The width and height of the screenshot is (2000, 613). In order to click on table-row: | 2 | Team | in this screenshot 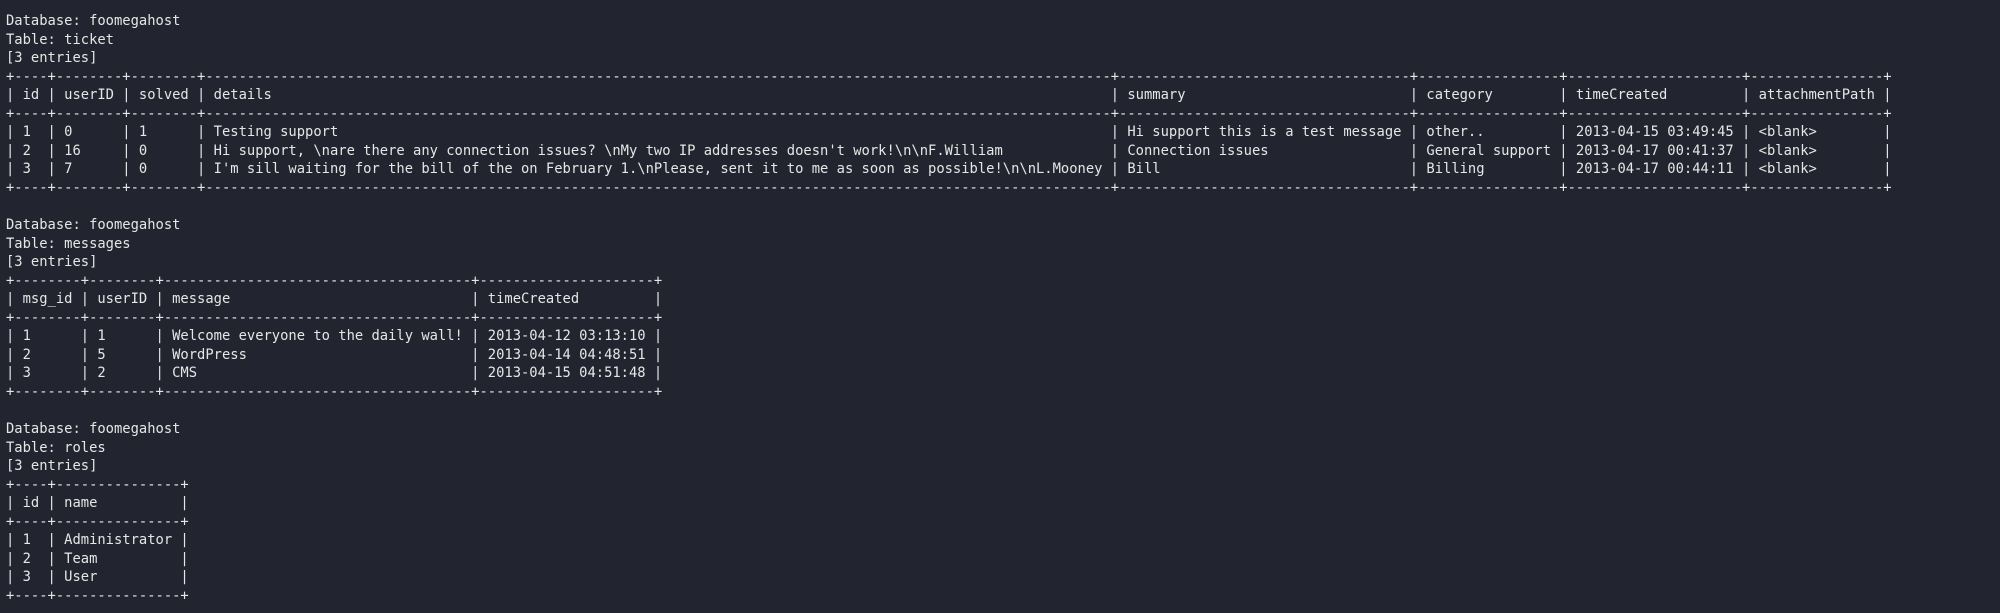, I will do `click(97, 558)`.